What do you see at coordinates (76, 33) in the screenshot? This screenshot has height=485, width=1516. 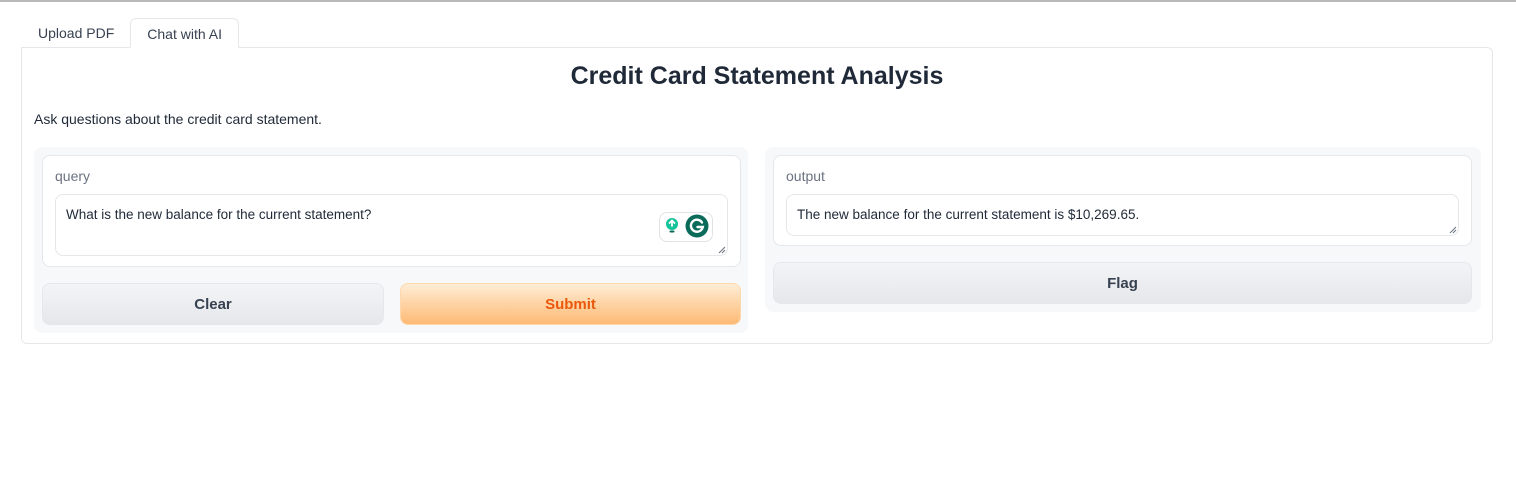 I see `tab-upload-pdf: Upload PDF` at bounding box center [76, 33].